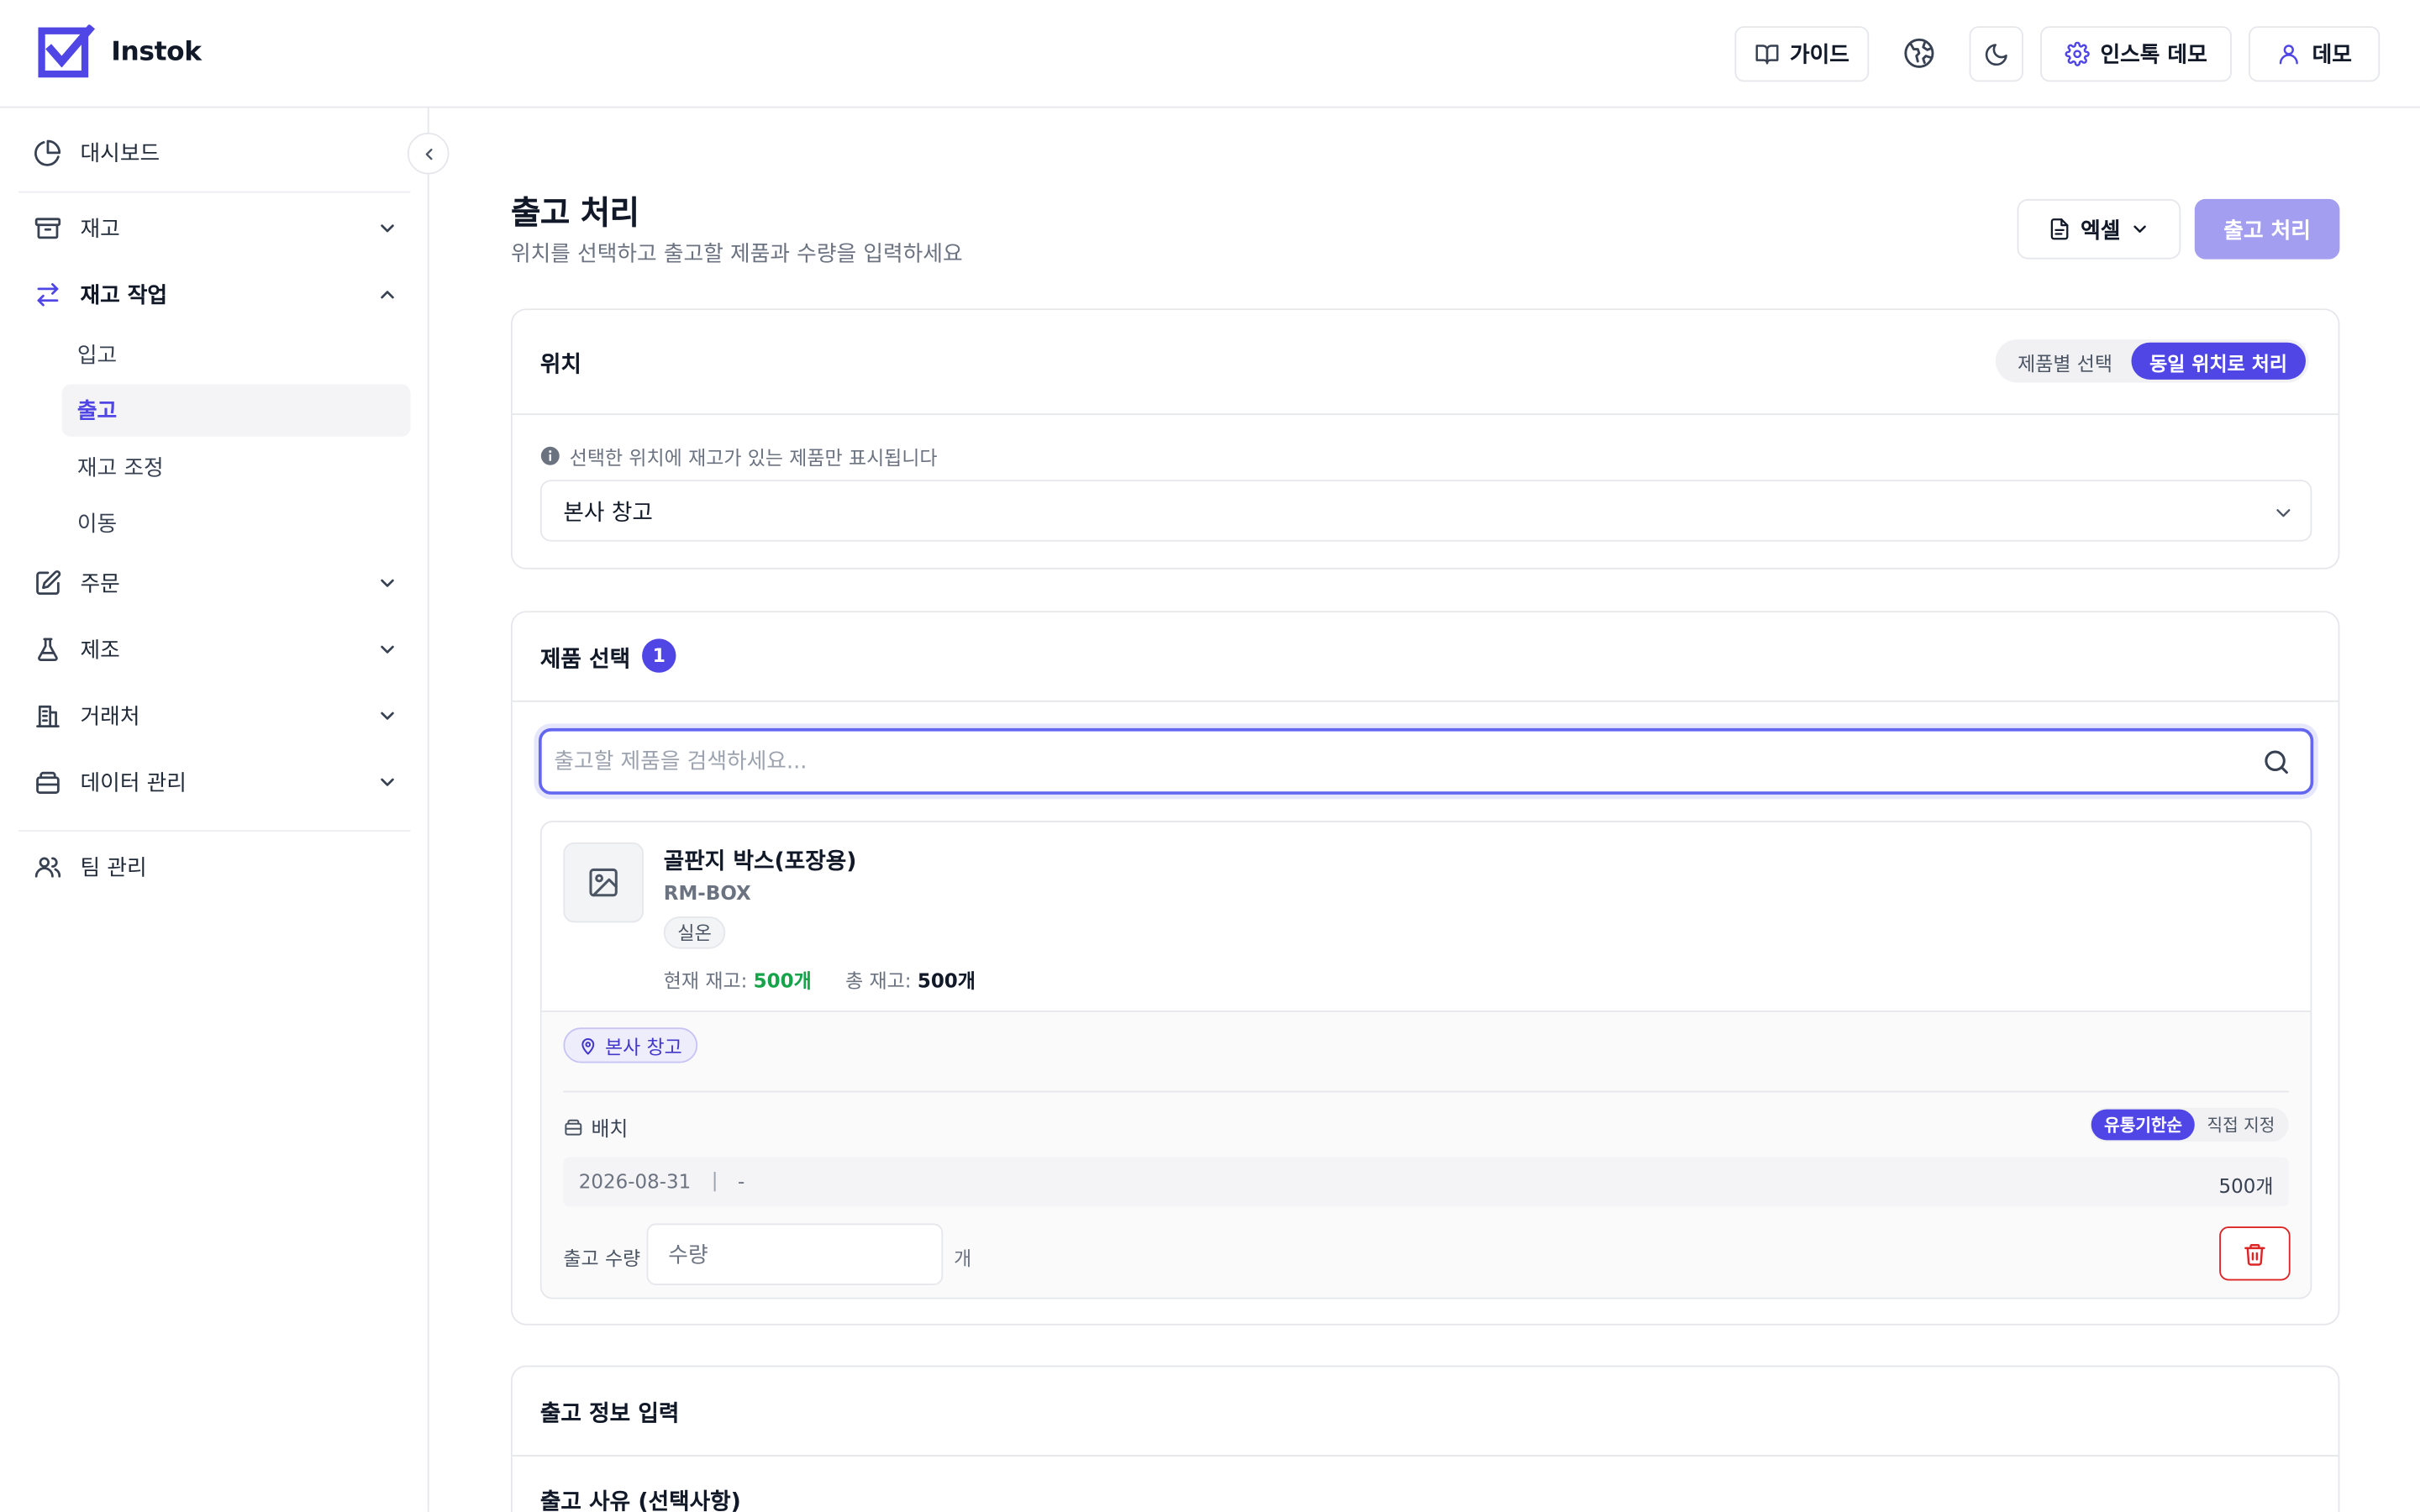 This screenshot has width=2420, height=1512. I want to click on batch-row: 2026-08-31 | - 500개, so click(1426, 1182).